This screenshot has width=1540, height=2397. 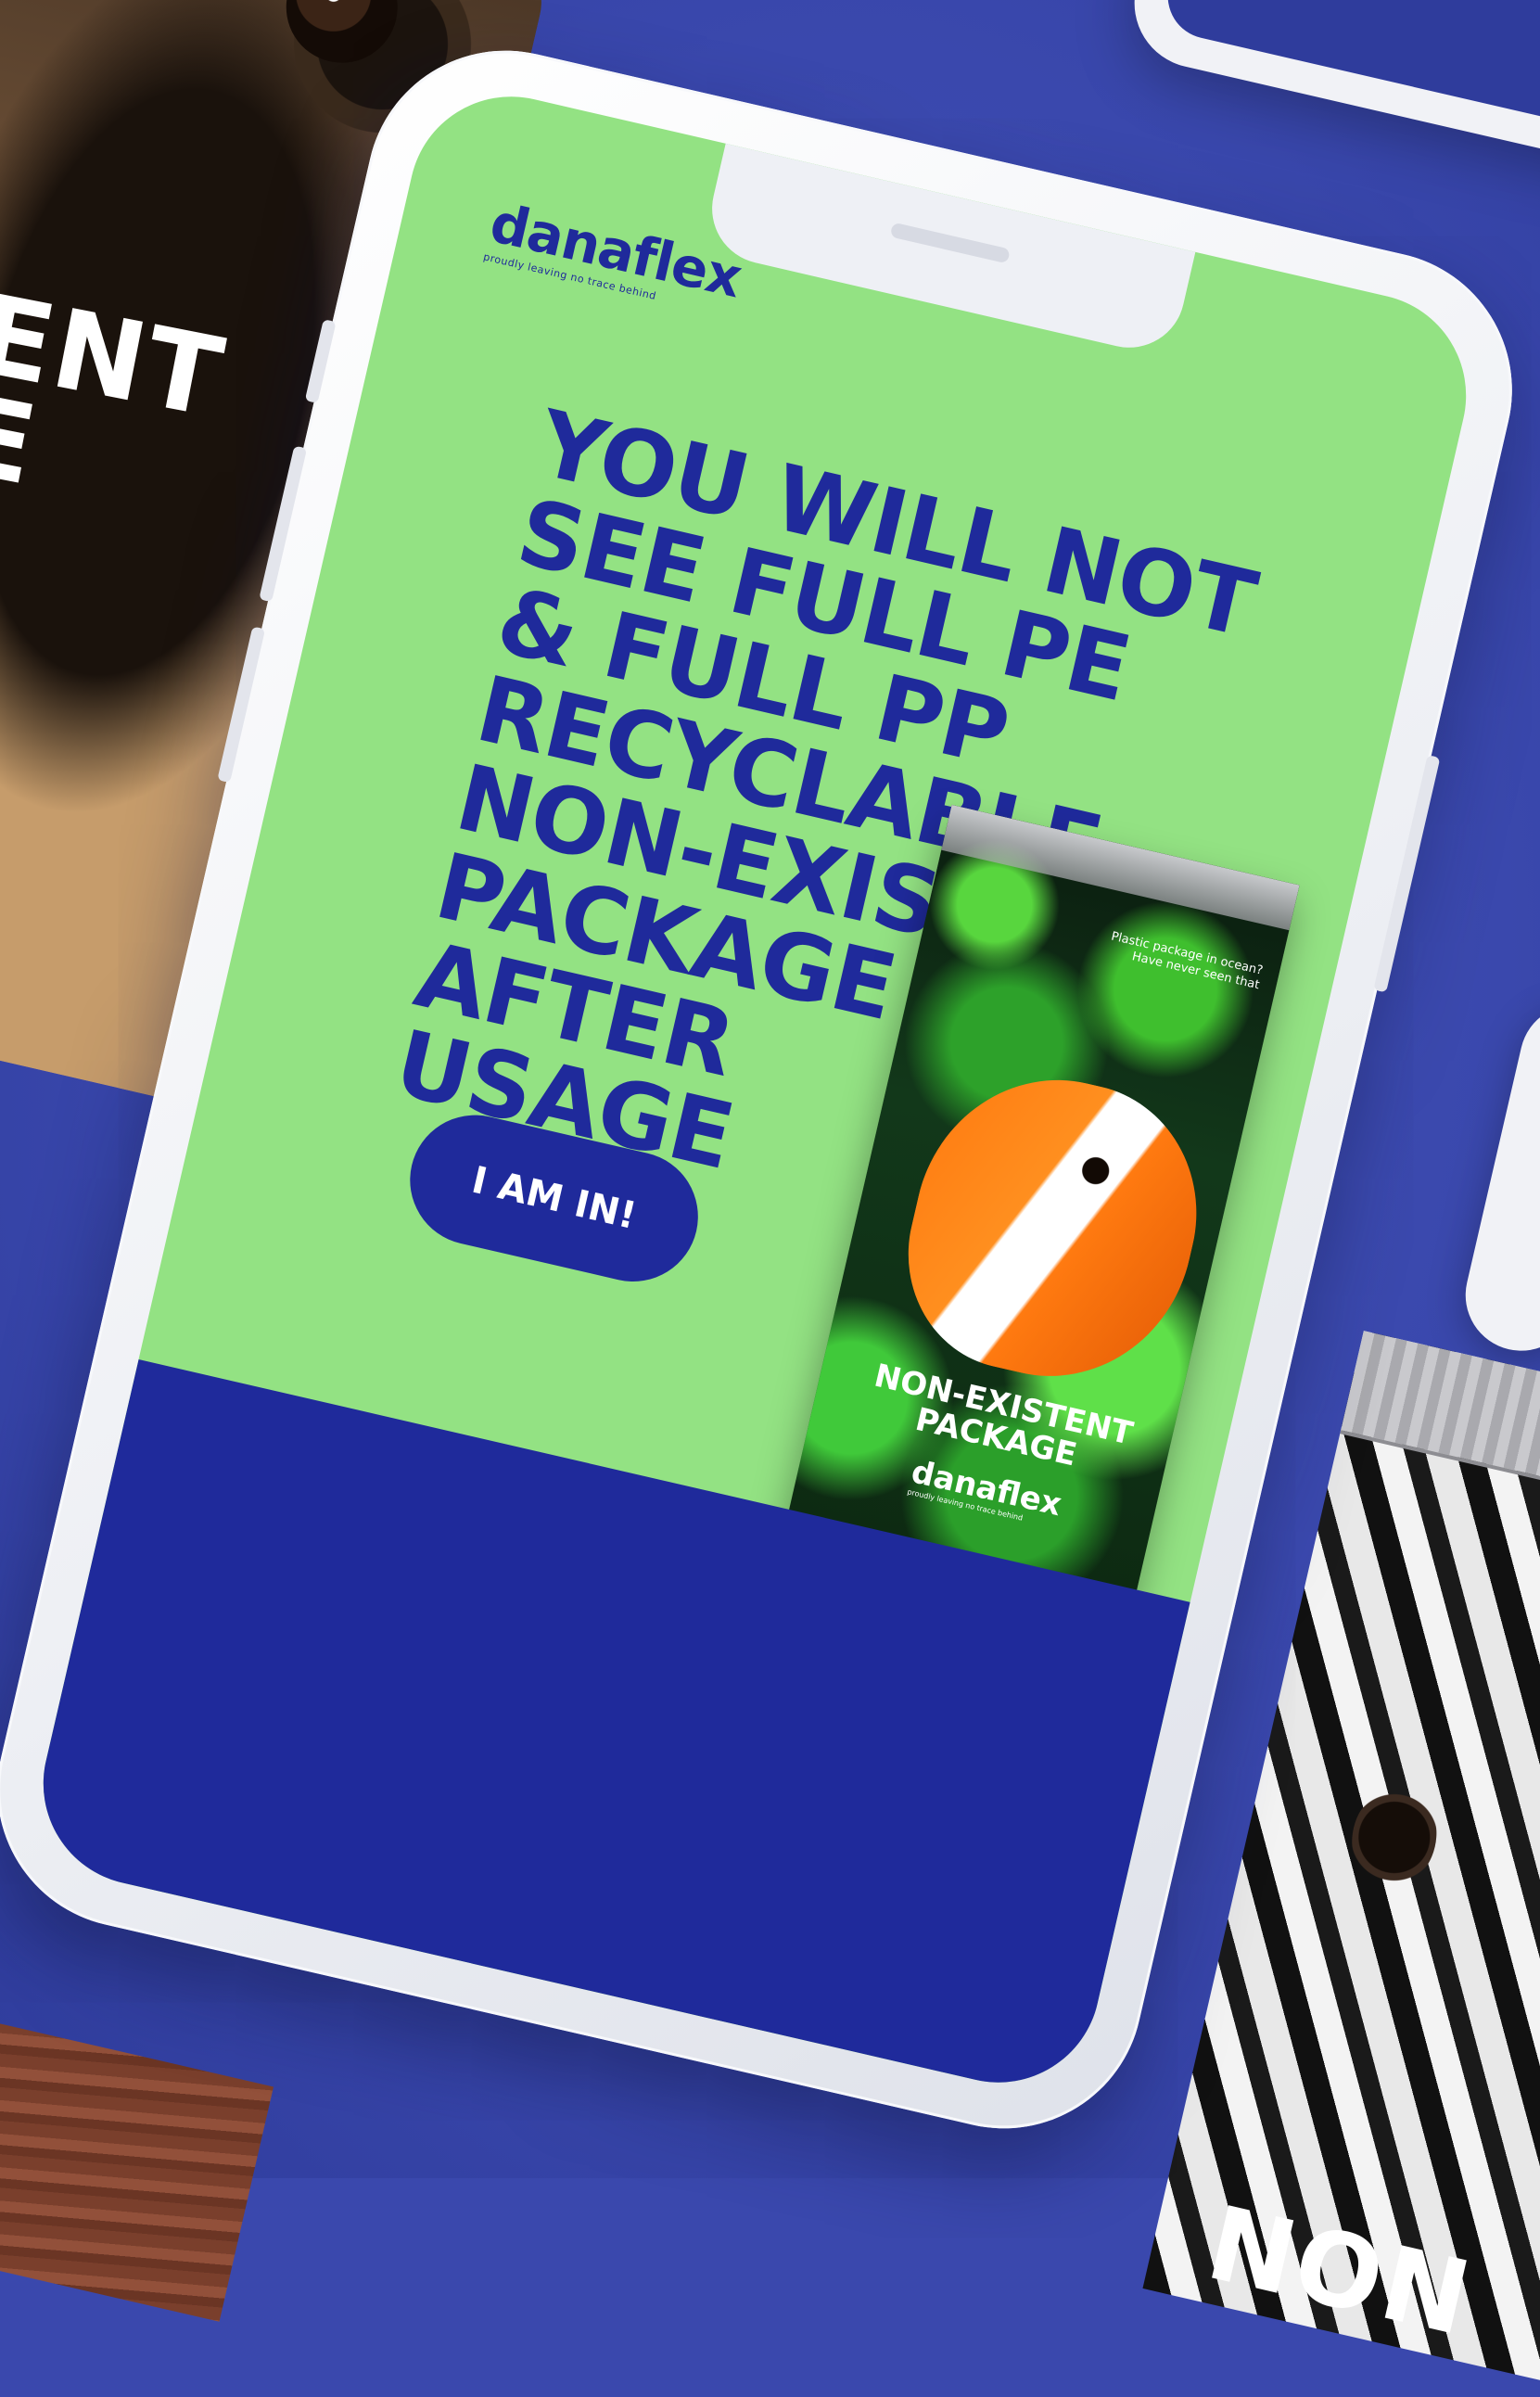 I want to click on phone-speaker, so click(x=950, y=243).